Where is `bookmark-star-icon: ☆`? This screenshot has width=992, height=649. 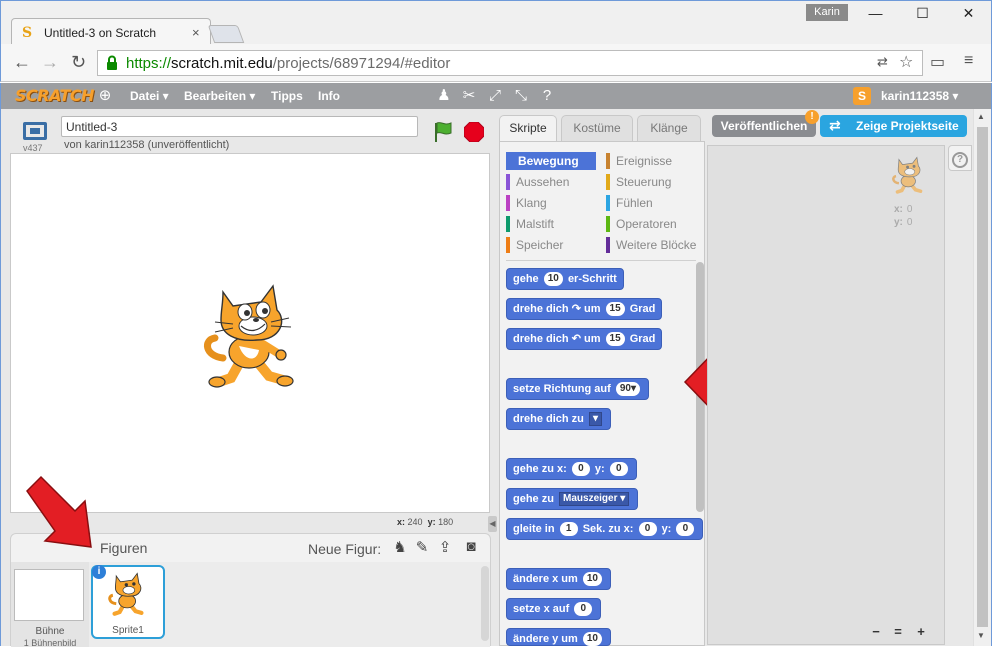
bookmark-star-icon: ☆ is located at coordinates (906, 62).